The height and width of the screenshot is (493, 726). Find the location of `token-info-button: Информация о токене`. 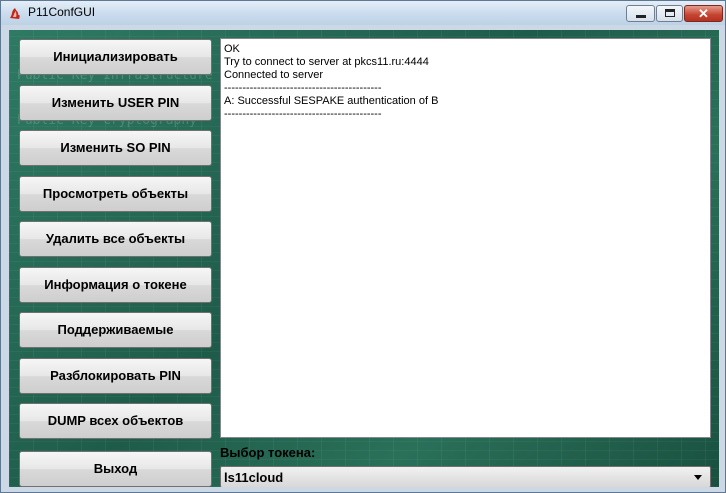

token-info-button: Информация о токене is located at coordinates (115, 285).